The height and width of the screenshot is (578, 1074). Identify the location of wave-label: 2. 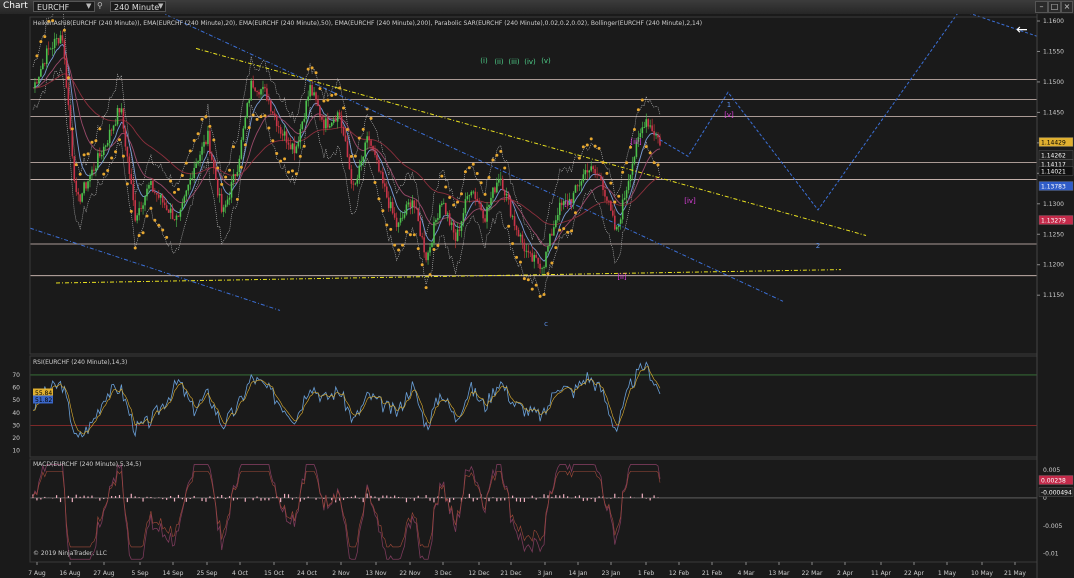
(818, 246).